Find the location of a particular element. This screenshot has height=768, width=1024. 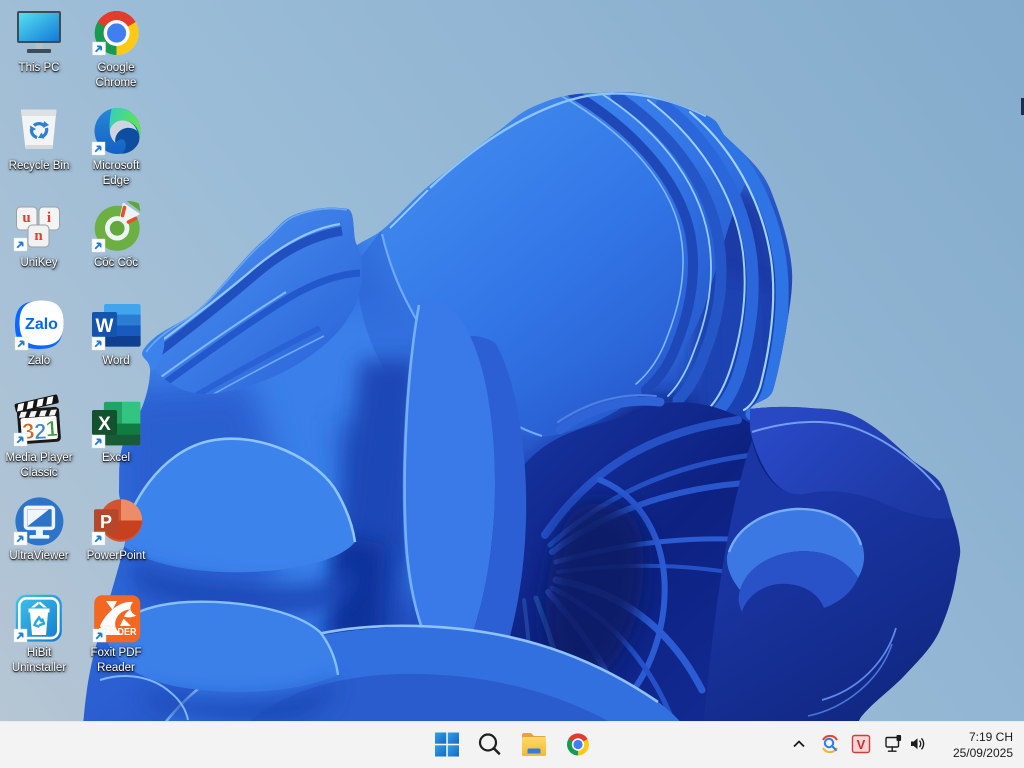

svg-text: u is located at coordinates (26, 218).